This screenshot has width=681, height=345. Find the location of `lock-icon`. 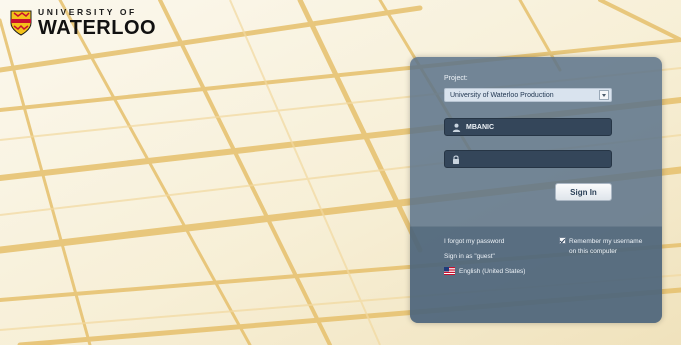

lock-icon is located at coordinates (456, 159).